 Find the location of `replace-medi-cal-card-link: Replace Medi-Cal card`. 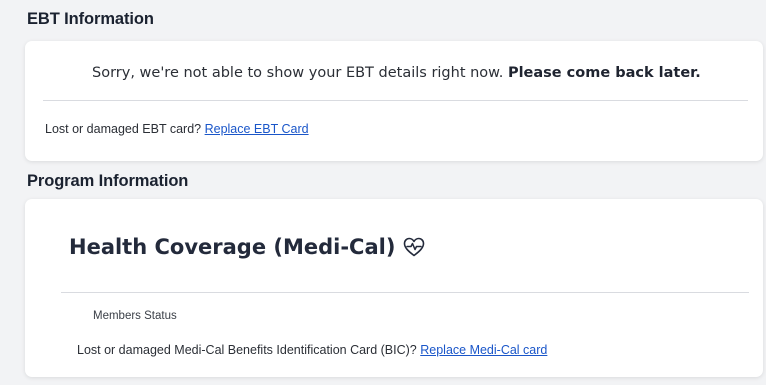

replace-medi-cal-card-link: Replace Medi-Cal card is located at coordinates (483, 350).